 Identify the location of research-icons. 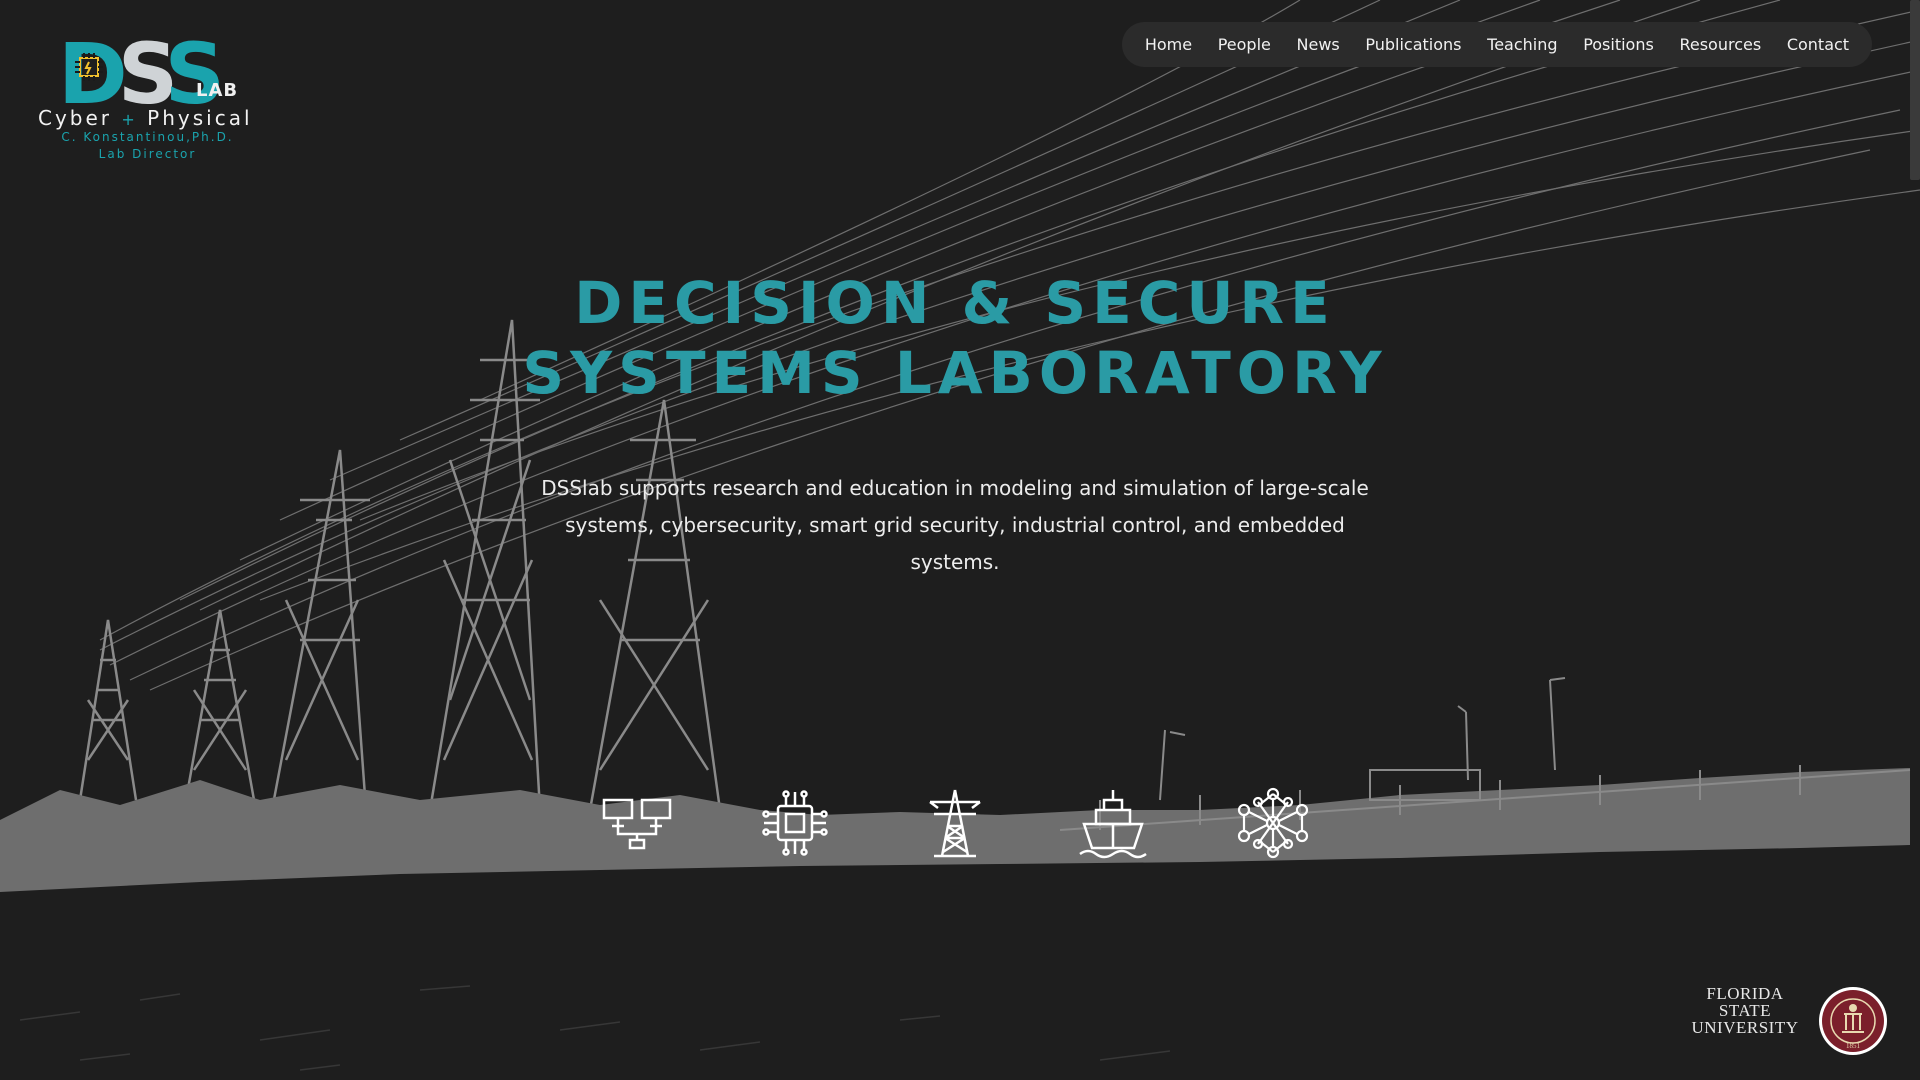
(955, 823).